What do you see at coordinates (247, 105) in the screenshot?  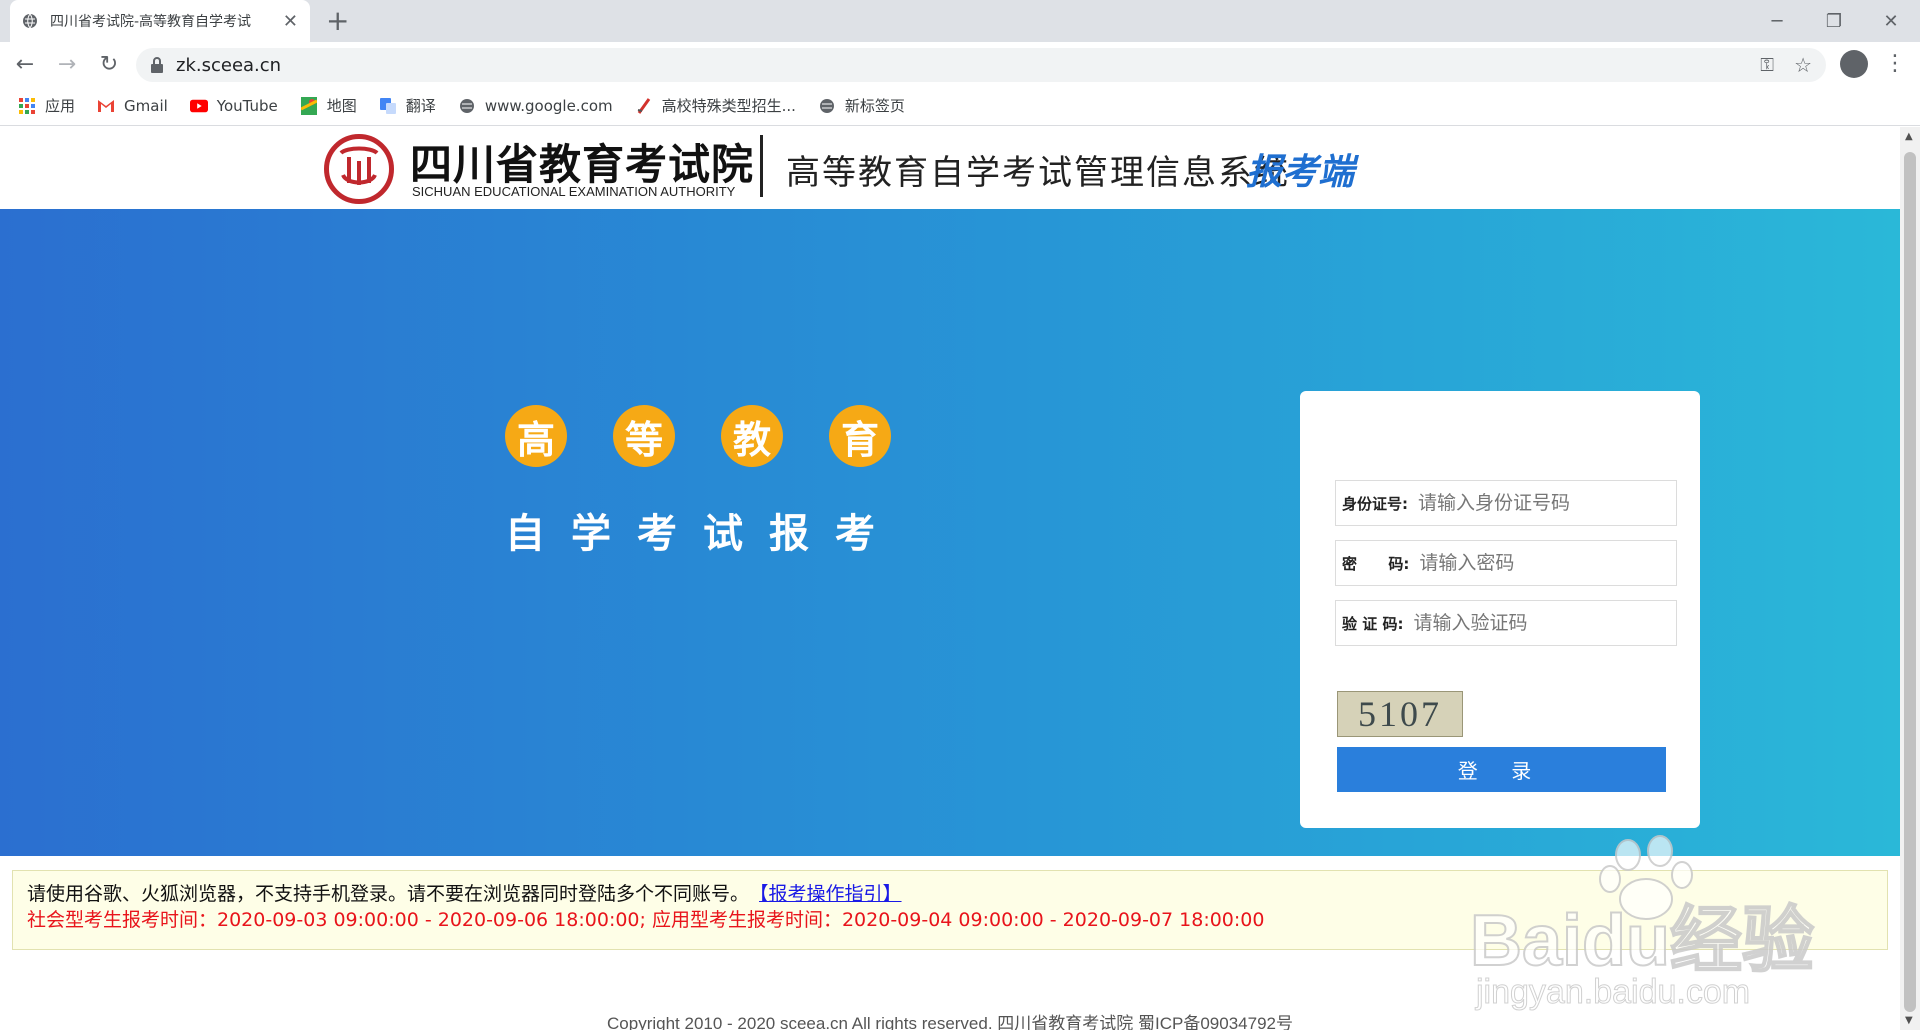 I see `bookmark-label: YouTube` at bounding box center [247, 105].